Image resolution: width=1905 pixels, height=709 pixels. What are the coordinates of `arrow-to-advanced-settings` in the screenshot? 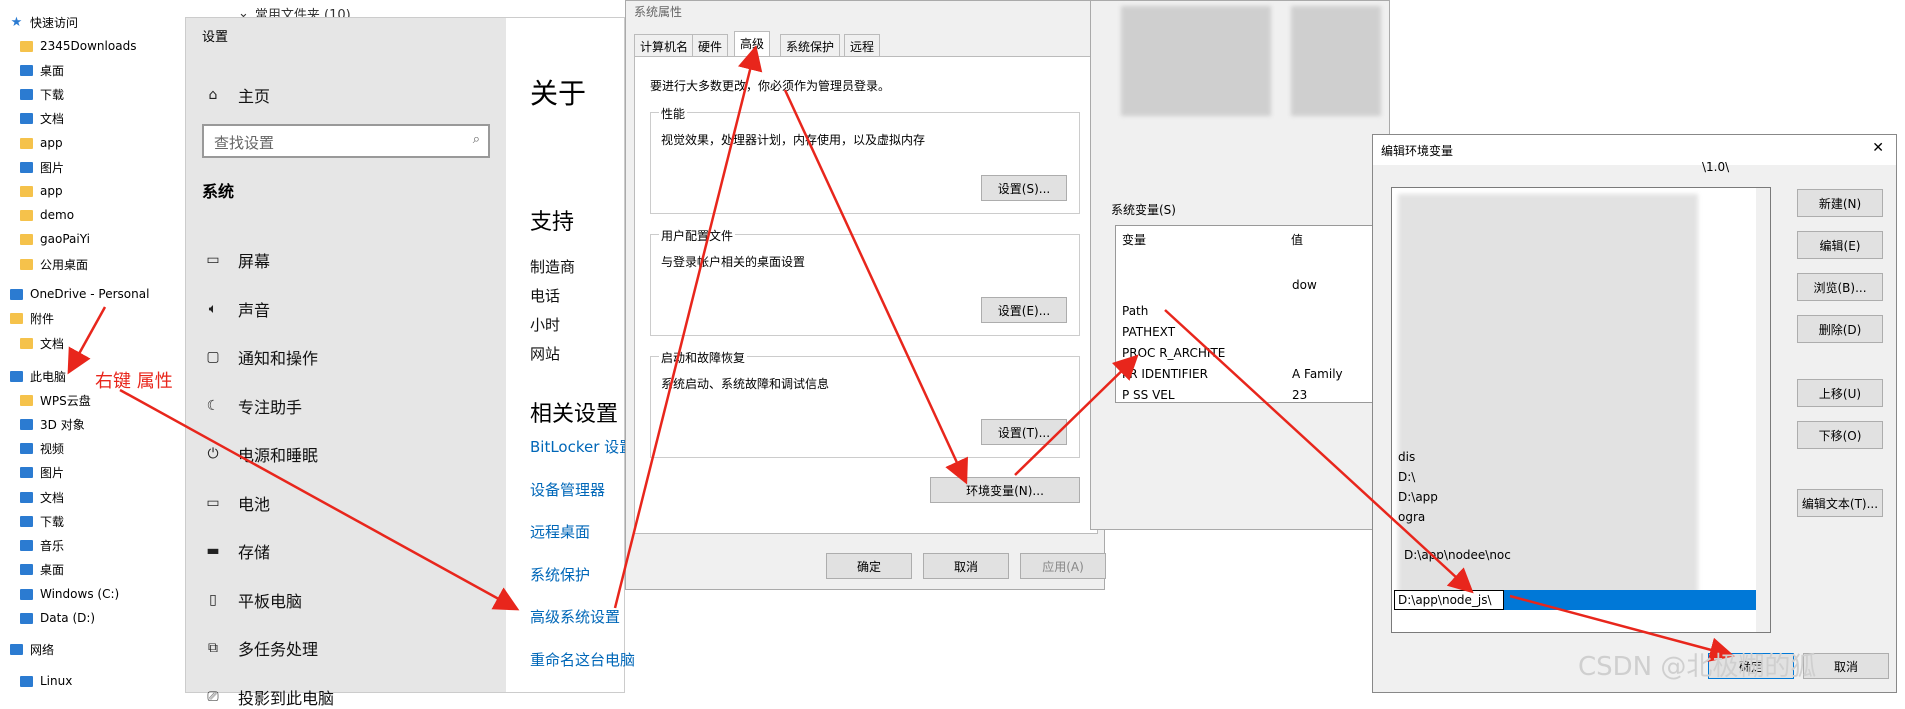 It's located at (319, 499).